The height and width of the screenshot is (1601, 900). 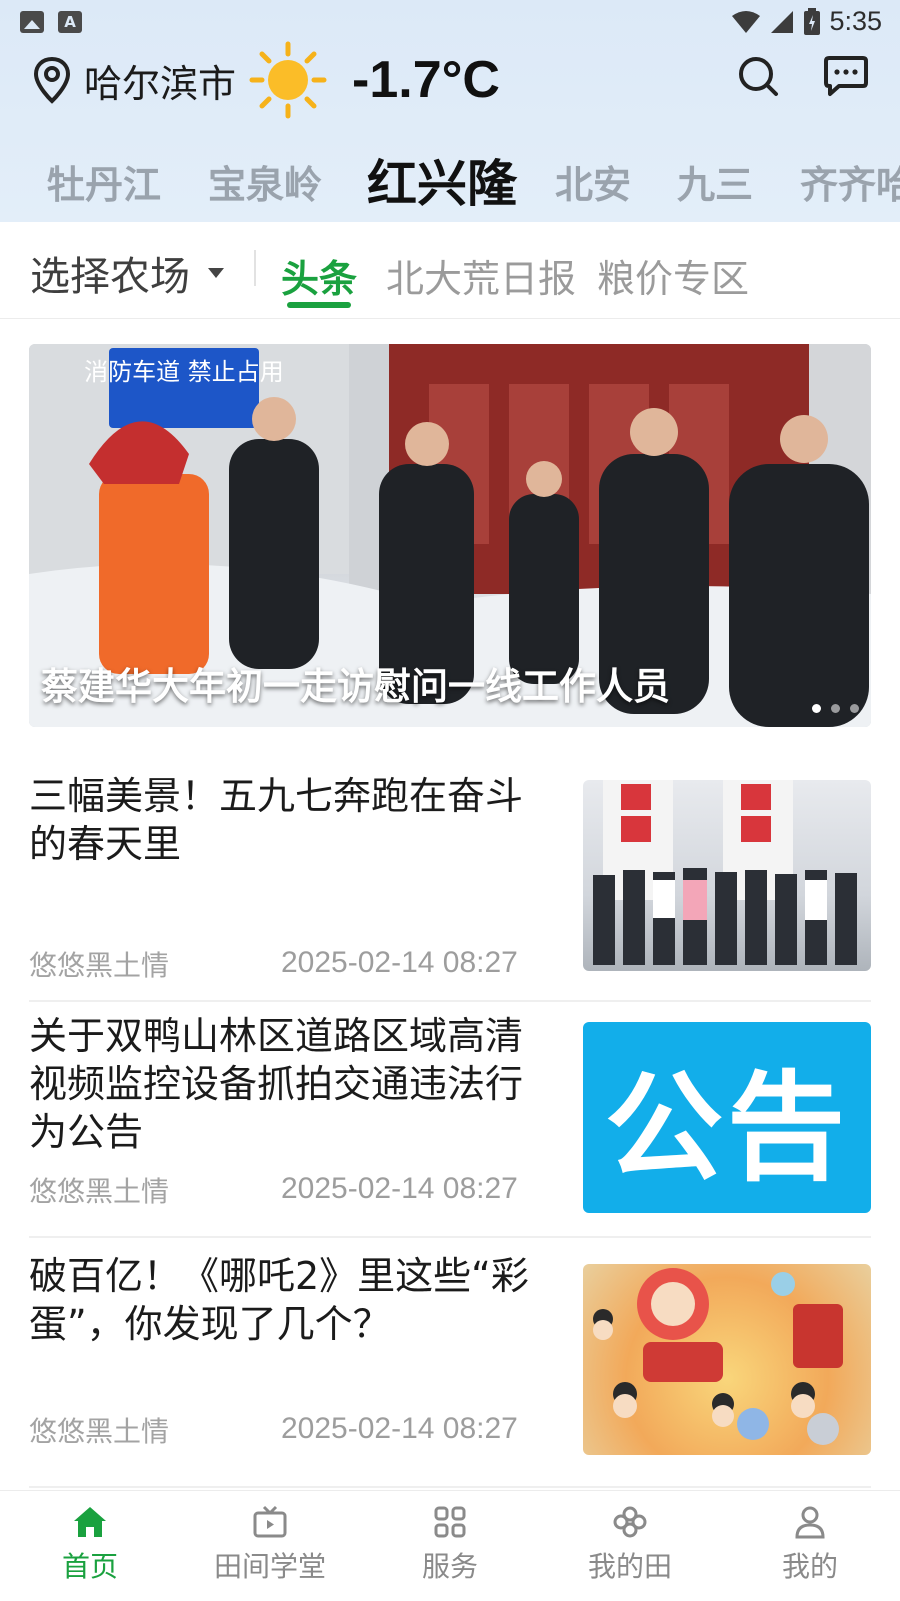 What do you see at coordinates (673, 275) in the screenshot?
I see `tab-grain-price: 粮价专区` at bounding box center [673, 275].